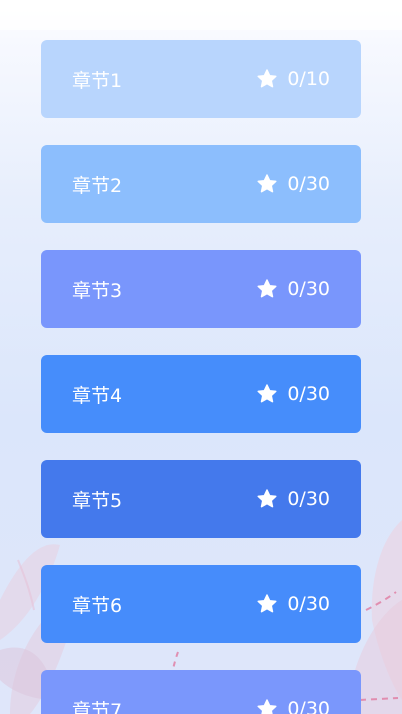 The width and height of the screenshot is (402, 714). I want to click on chapter-card-3: 章节3 0/30, so click(201, 289).